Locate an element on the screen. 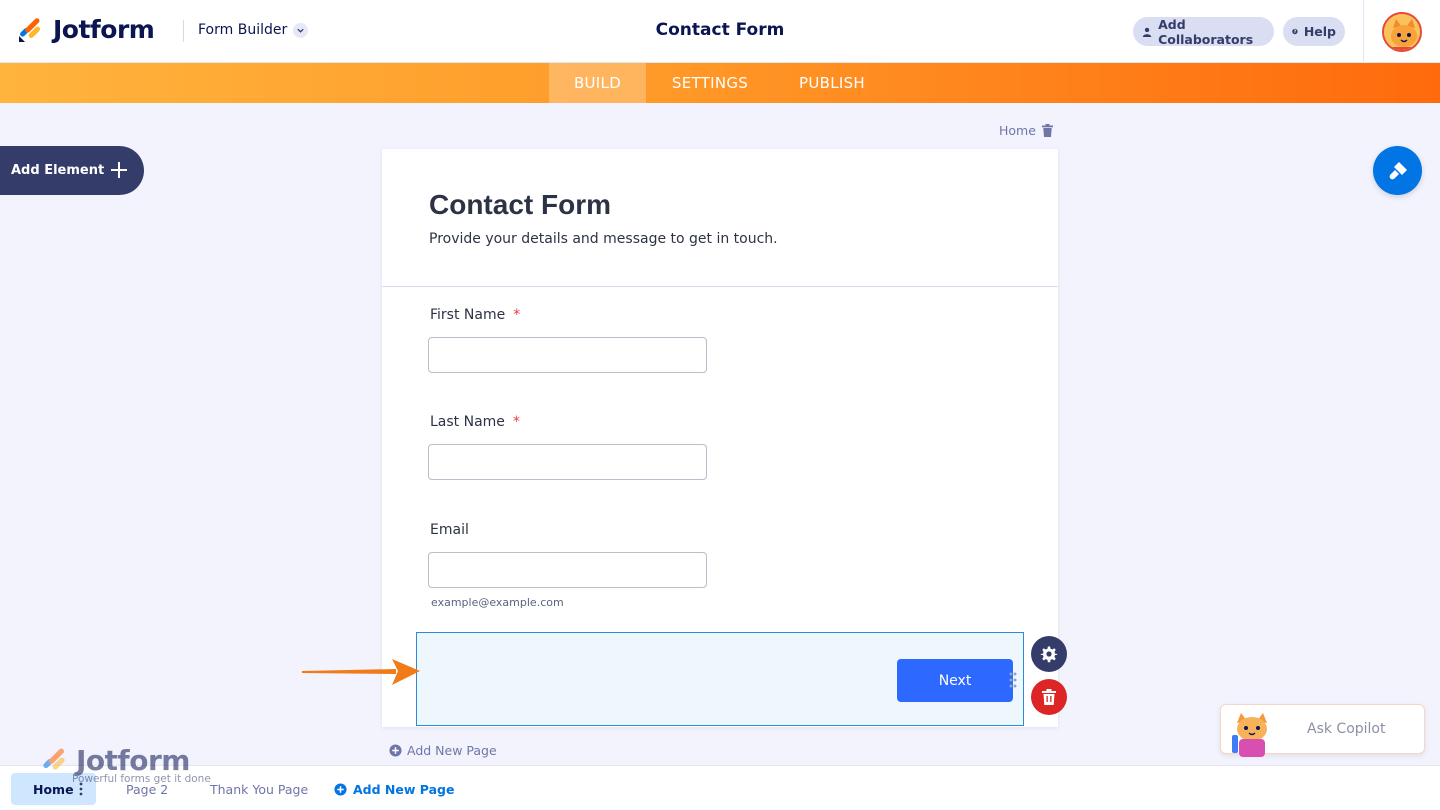 This screenshot has height=810, width=1440. help-button: ? Help is located at coordinates (1314, 31).